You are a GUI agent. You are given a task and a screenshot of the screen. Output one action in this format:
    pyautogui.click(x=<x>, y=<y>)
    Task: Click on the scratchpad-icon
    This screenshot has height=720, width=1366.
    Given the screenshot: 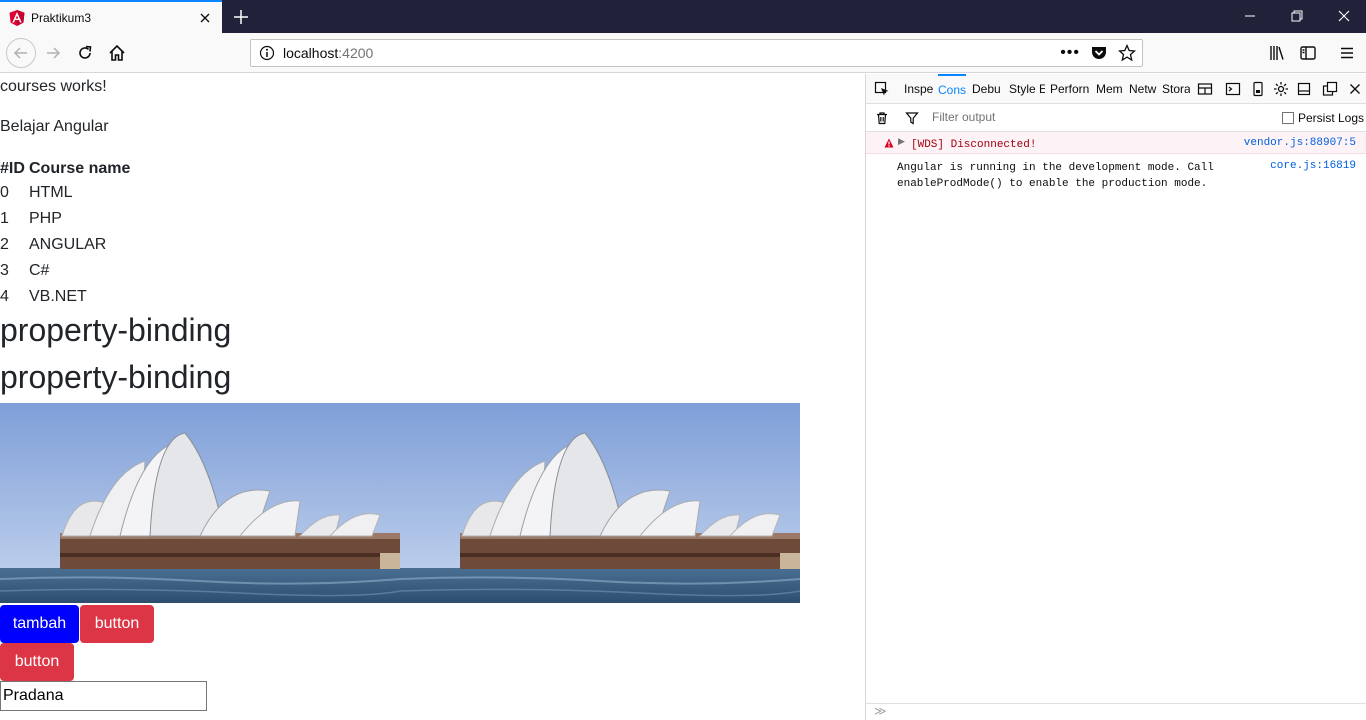 What is the action you would take?
    pyautogui.click(x=1233, y=89)
    